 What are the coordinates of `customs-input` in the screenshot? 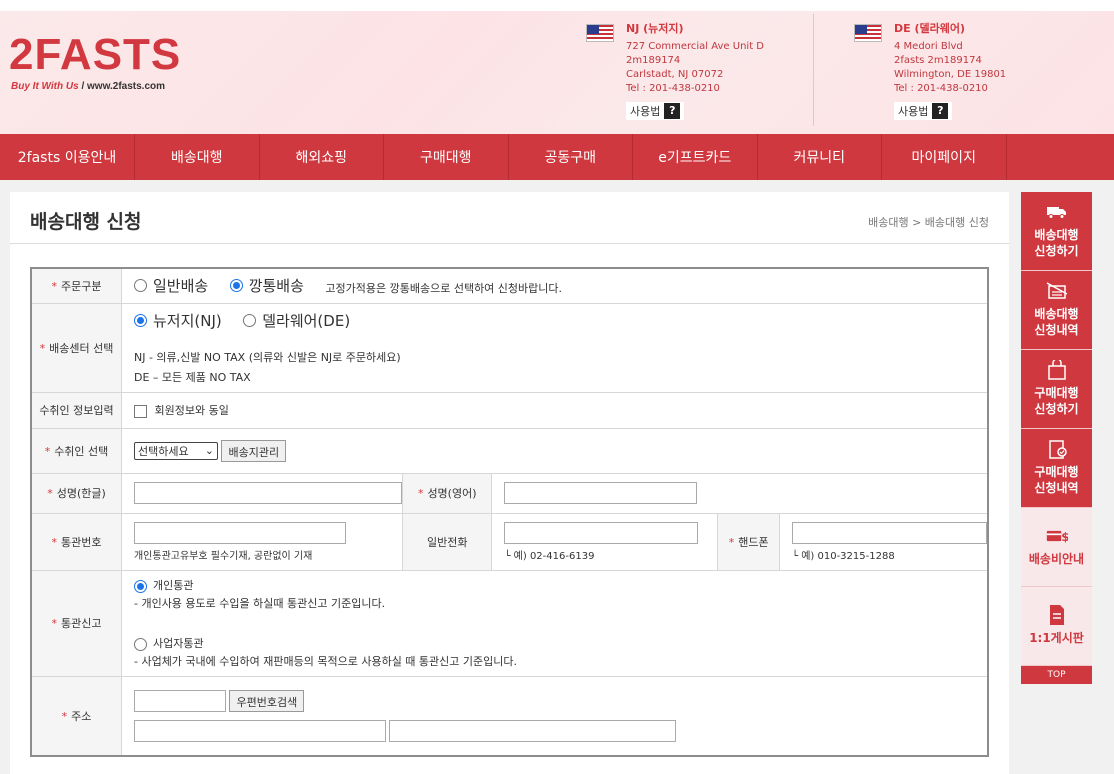 It's located at (239, 532).